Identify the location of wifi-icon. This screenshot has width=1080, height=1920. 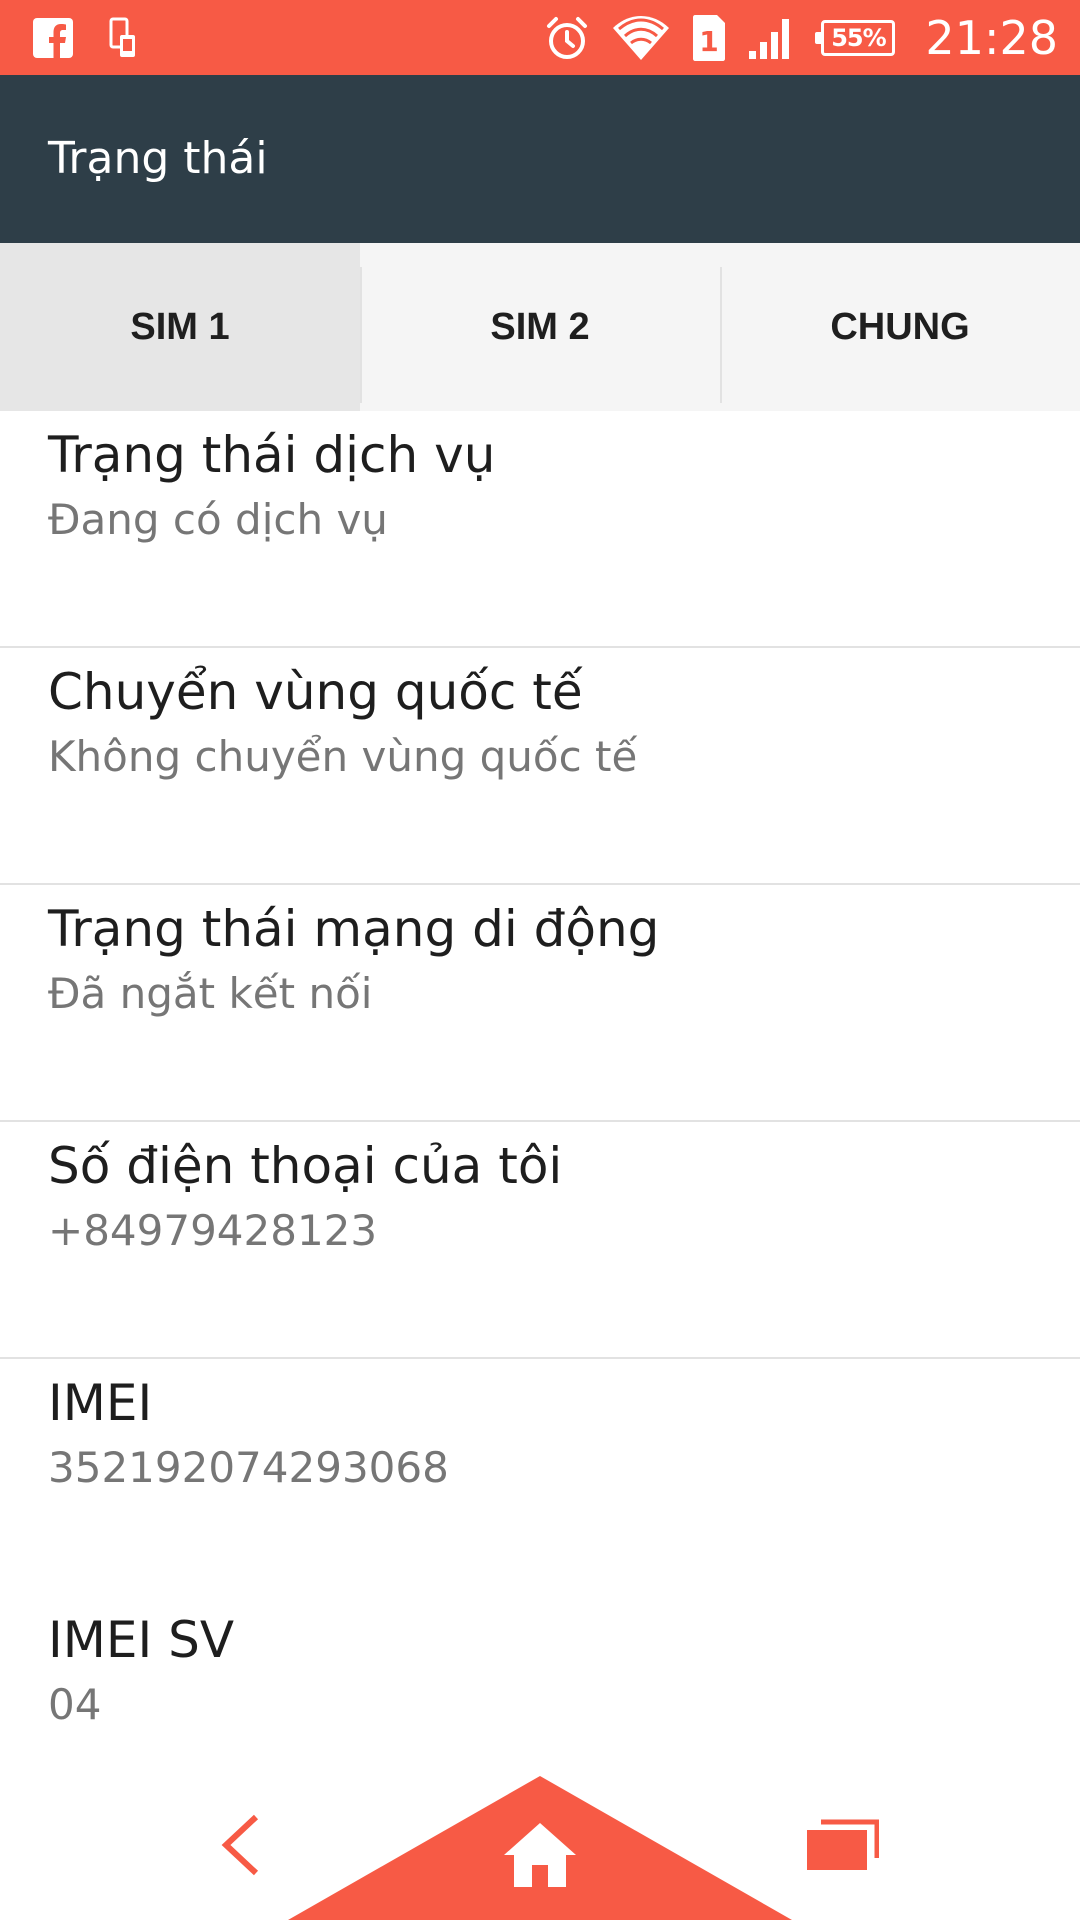
(641, 38).